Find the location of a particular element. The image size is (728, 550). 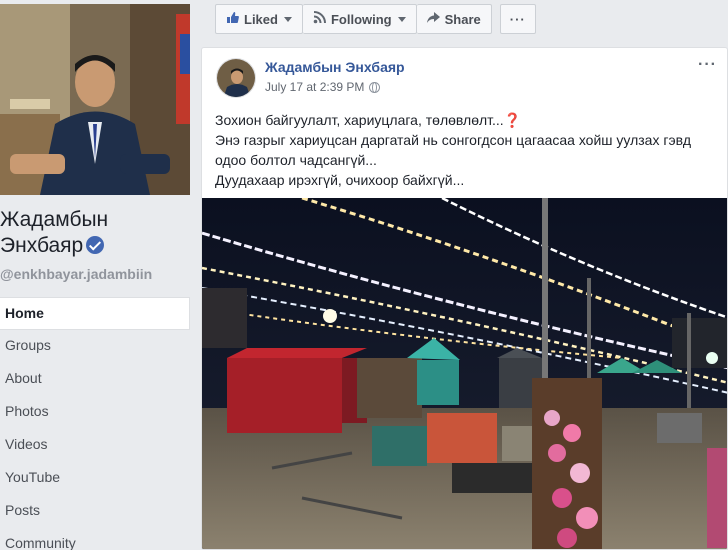

nav-item-photos: Photos is located at coordinates (95, 412).